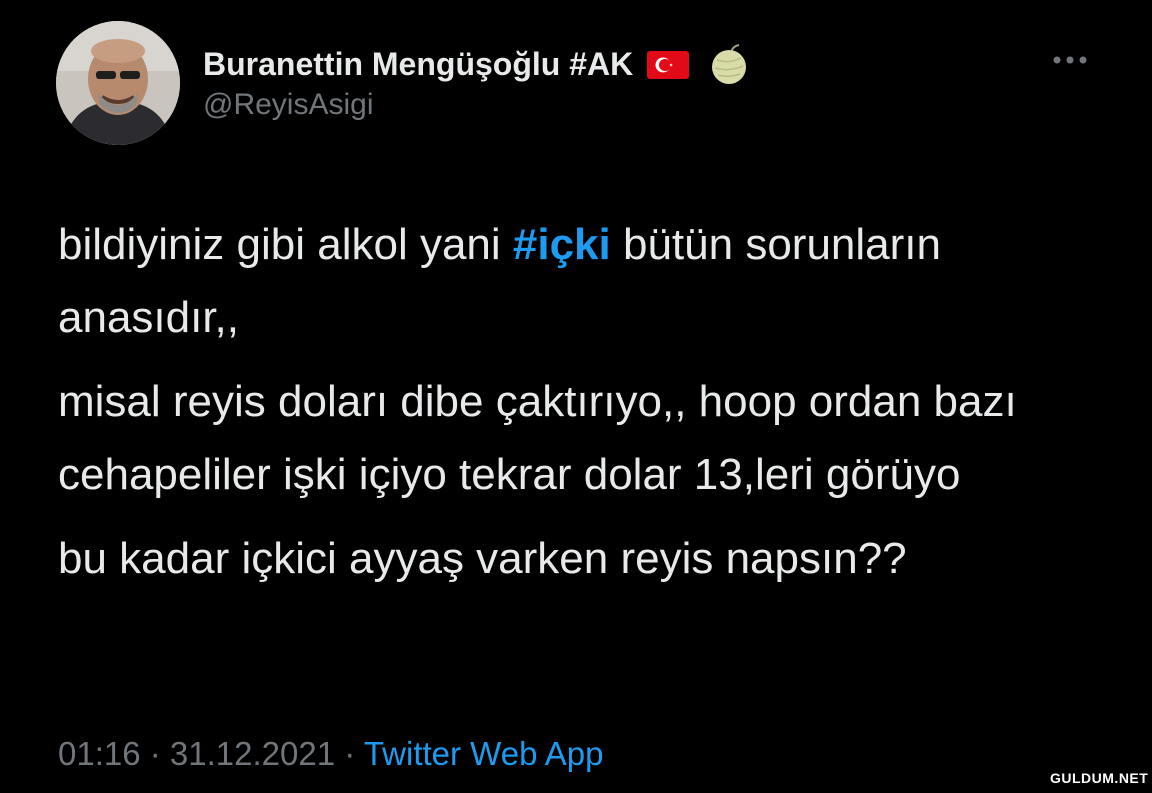  What do you see at coordinates (1099, 778) in the screenshot?
I see `watermark: GULDUM.NET` at bounding box center [1099, 778].